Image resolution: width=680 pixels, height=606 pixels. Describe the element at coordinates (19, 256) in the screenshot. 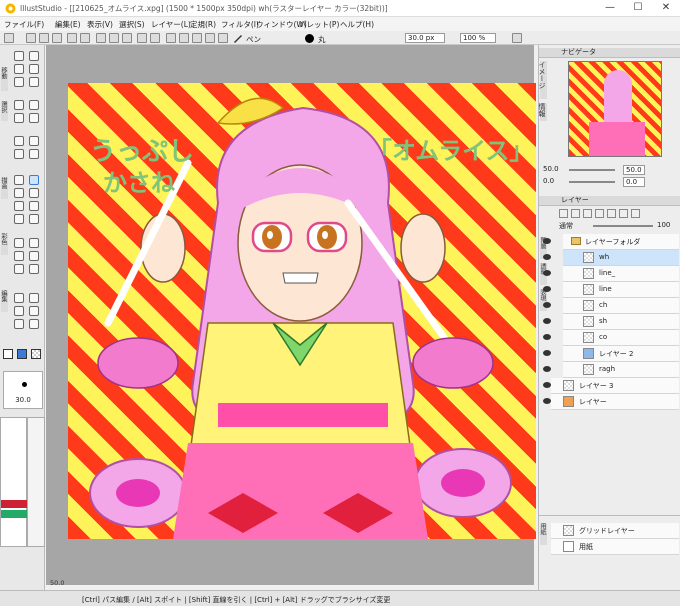

I see `eyedropper-tool` at that location.